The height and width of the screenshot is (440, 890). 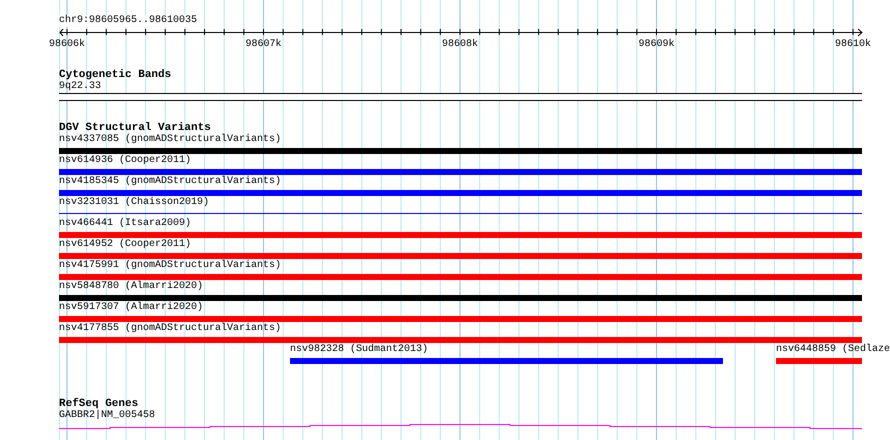 I want to click on variant-label: nsv4185345 (gnomADStructuralVariants), so click(x=170, y=182).